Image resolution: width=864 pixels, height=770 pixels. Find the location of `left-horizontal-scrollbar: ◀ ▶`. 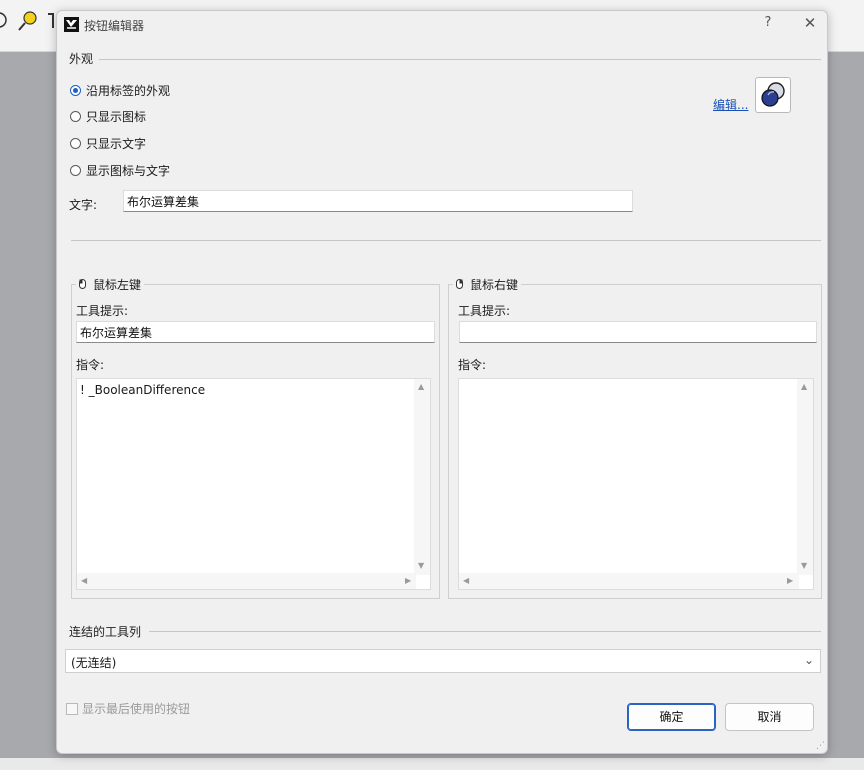

left-horizontal-scrollbar: ◀ ▶ is located at coordinates (246, 581).